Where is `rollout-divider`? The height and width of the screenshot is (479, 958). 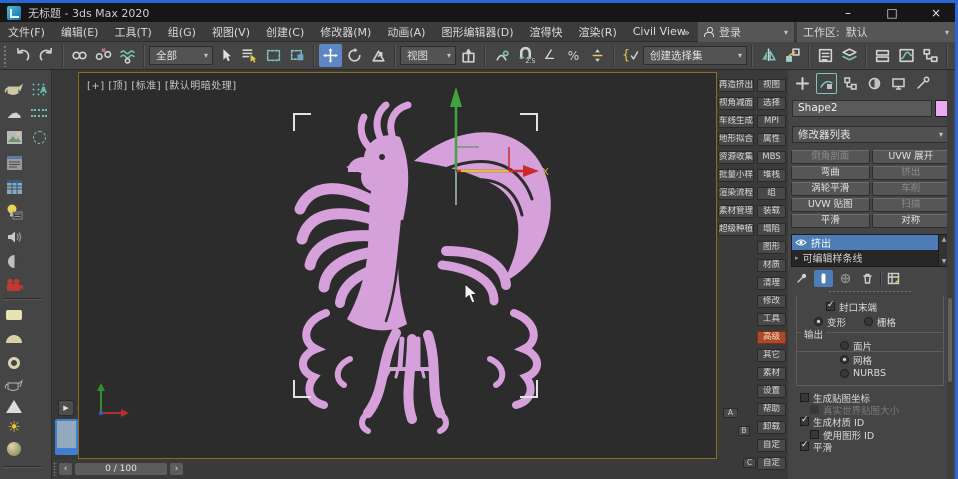
rollout-divider is located at coordinates (870, 291).